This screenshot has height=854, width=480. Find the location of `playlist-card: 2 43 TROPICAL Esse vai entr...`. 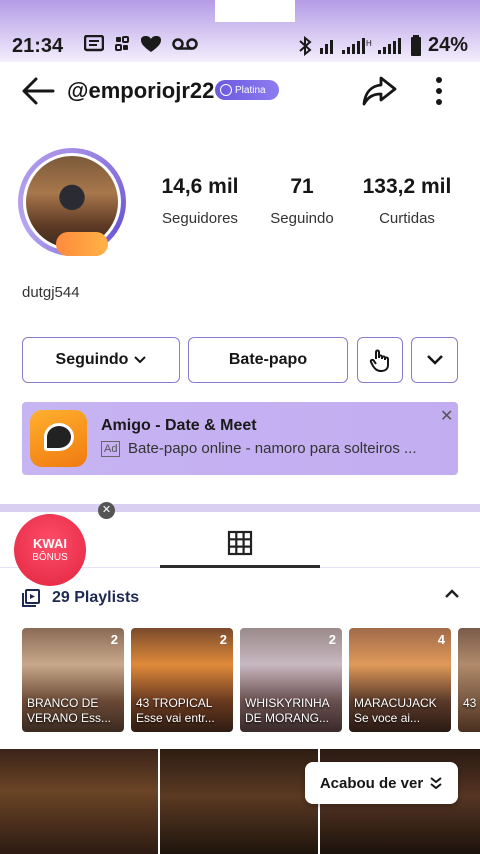

playlist-card: 2 43 TROPICAL Esse vai entr... is located at coordinates (182, 680).